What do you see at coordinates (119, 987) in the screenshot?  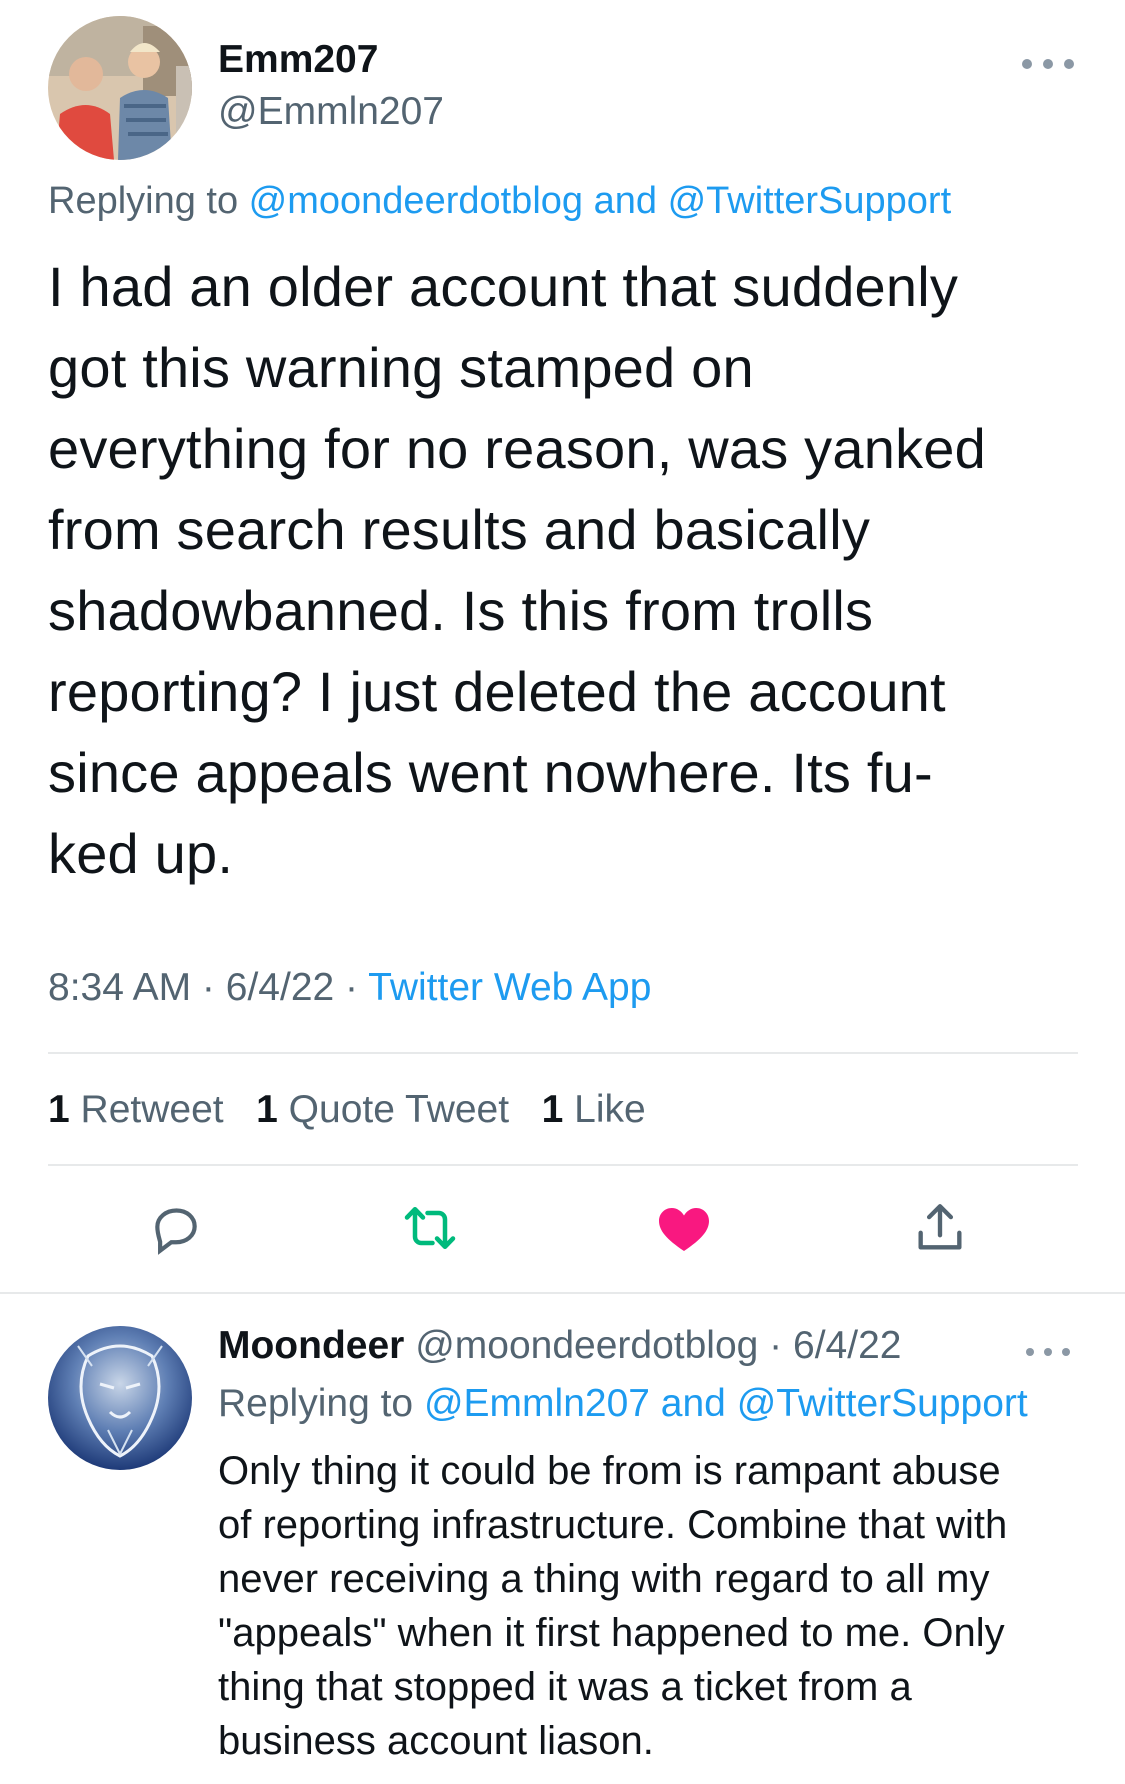 I see `tweet-time: 8:34 AM` at bounding box center [119, 987].